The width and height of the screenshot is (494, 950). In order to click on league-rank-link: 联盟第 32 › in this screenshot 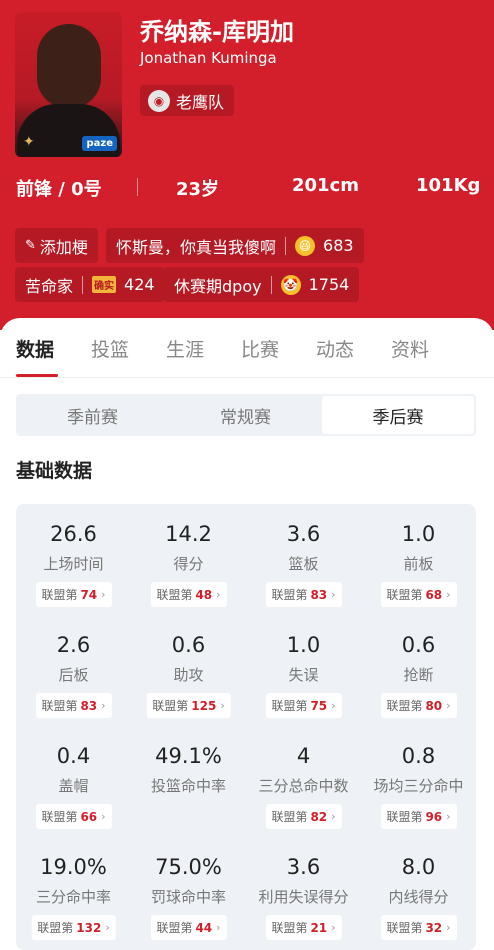, I will do `click(418, 927)`.